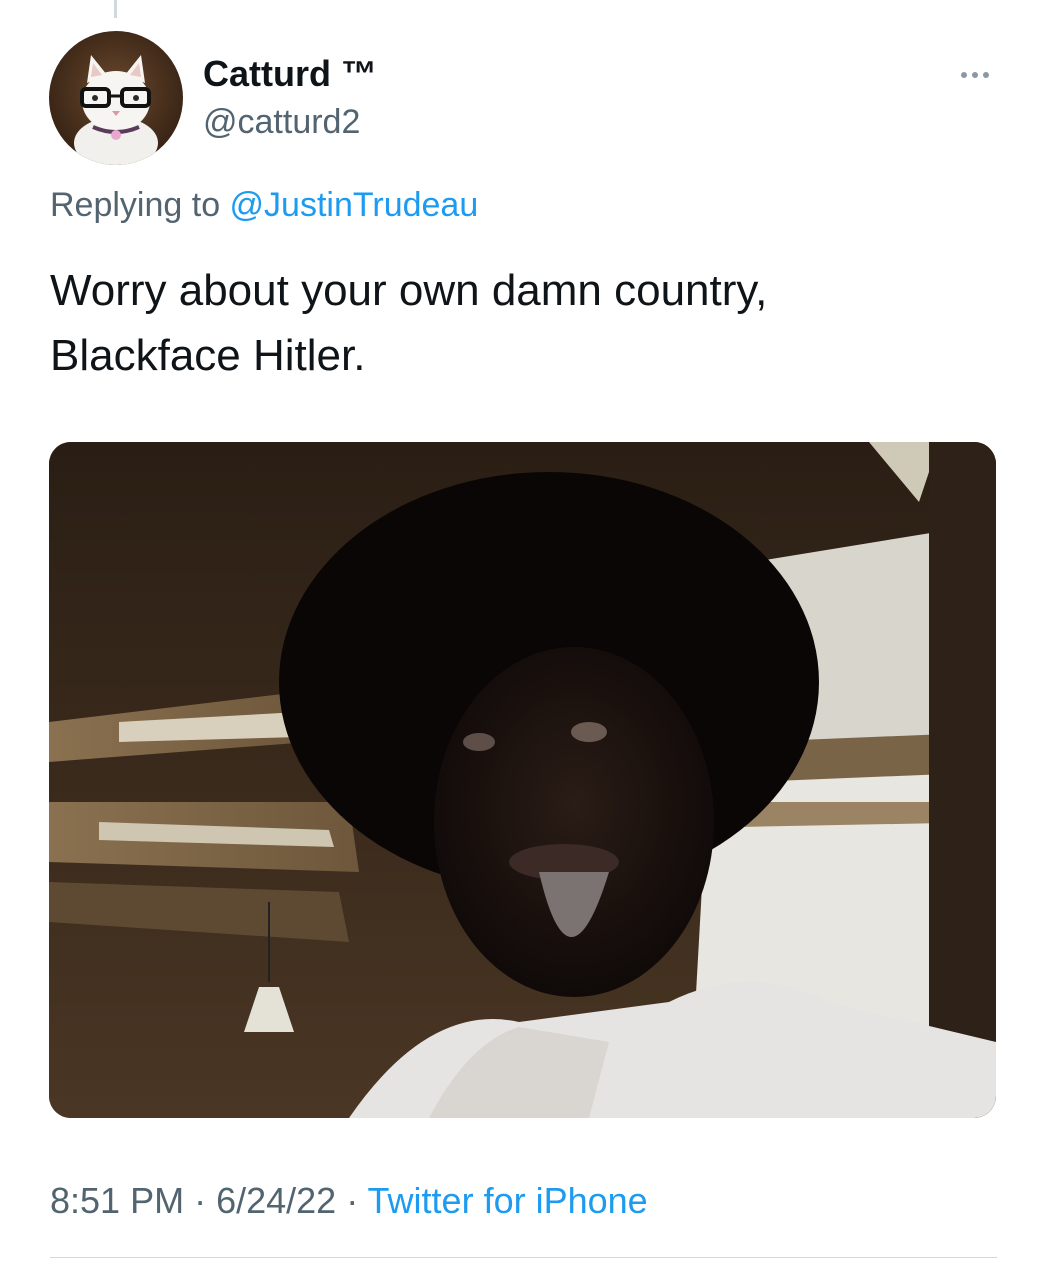  I want to click on tweet-meta: 8:51 PM · 6/24/22 · Twitter for iPhone, so click(349, 1201).